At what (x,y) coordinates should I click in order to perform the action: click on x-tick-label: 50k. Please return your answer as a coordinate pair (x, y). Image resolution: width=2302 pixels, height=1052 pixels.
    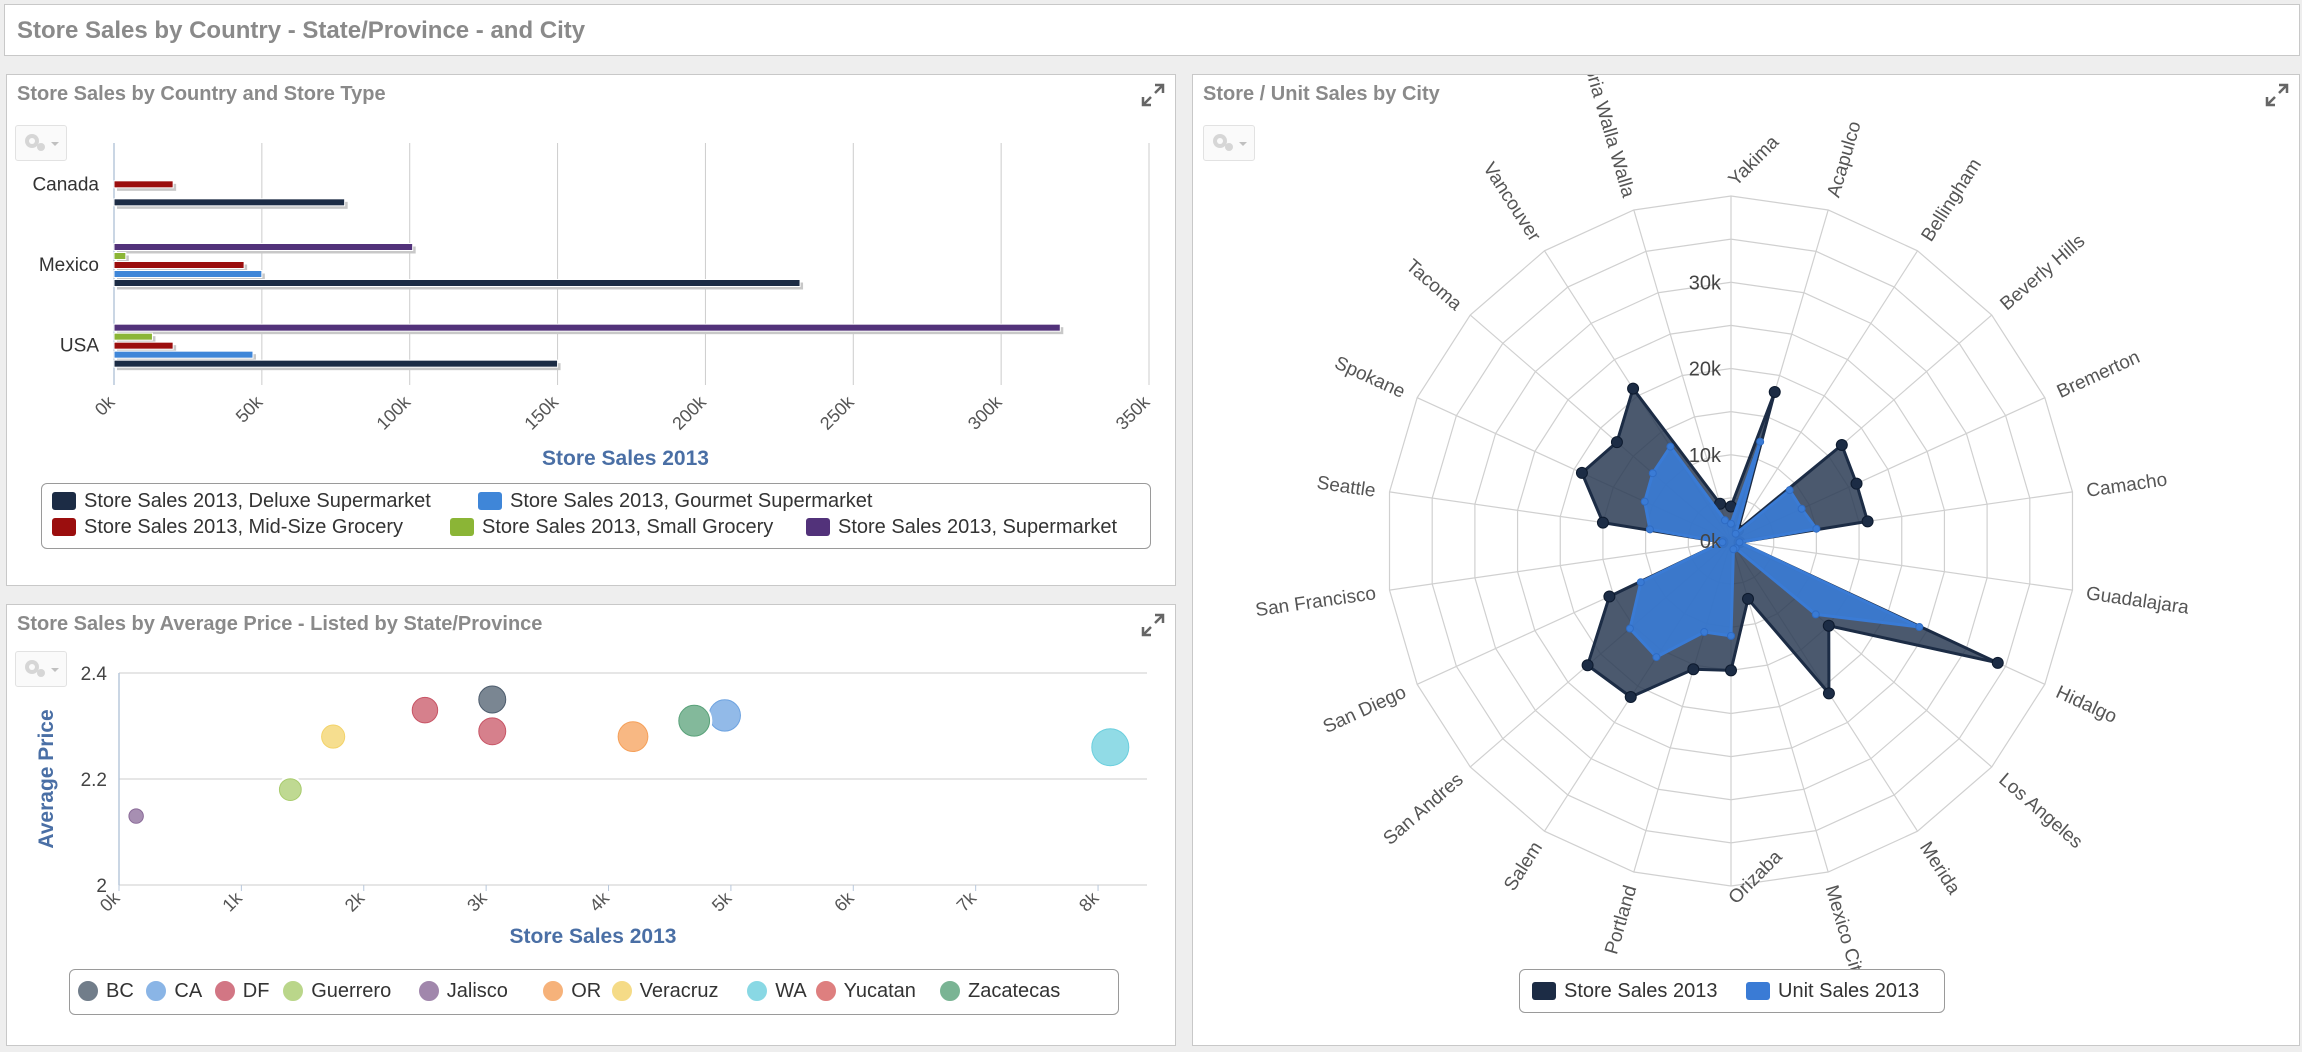
    Looking at the image, I should click on (249, 408).